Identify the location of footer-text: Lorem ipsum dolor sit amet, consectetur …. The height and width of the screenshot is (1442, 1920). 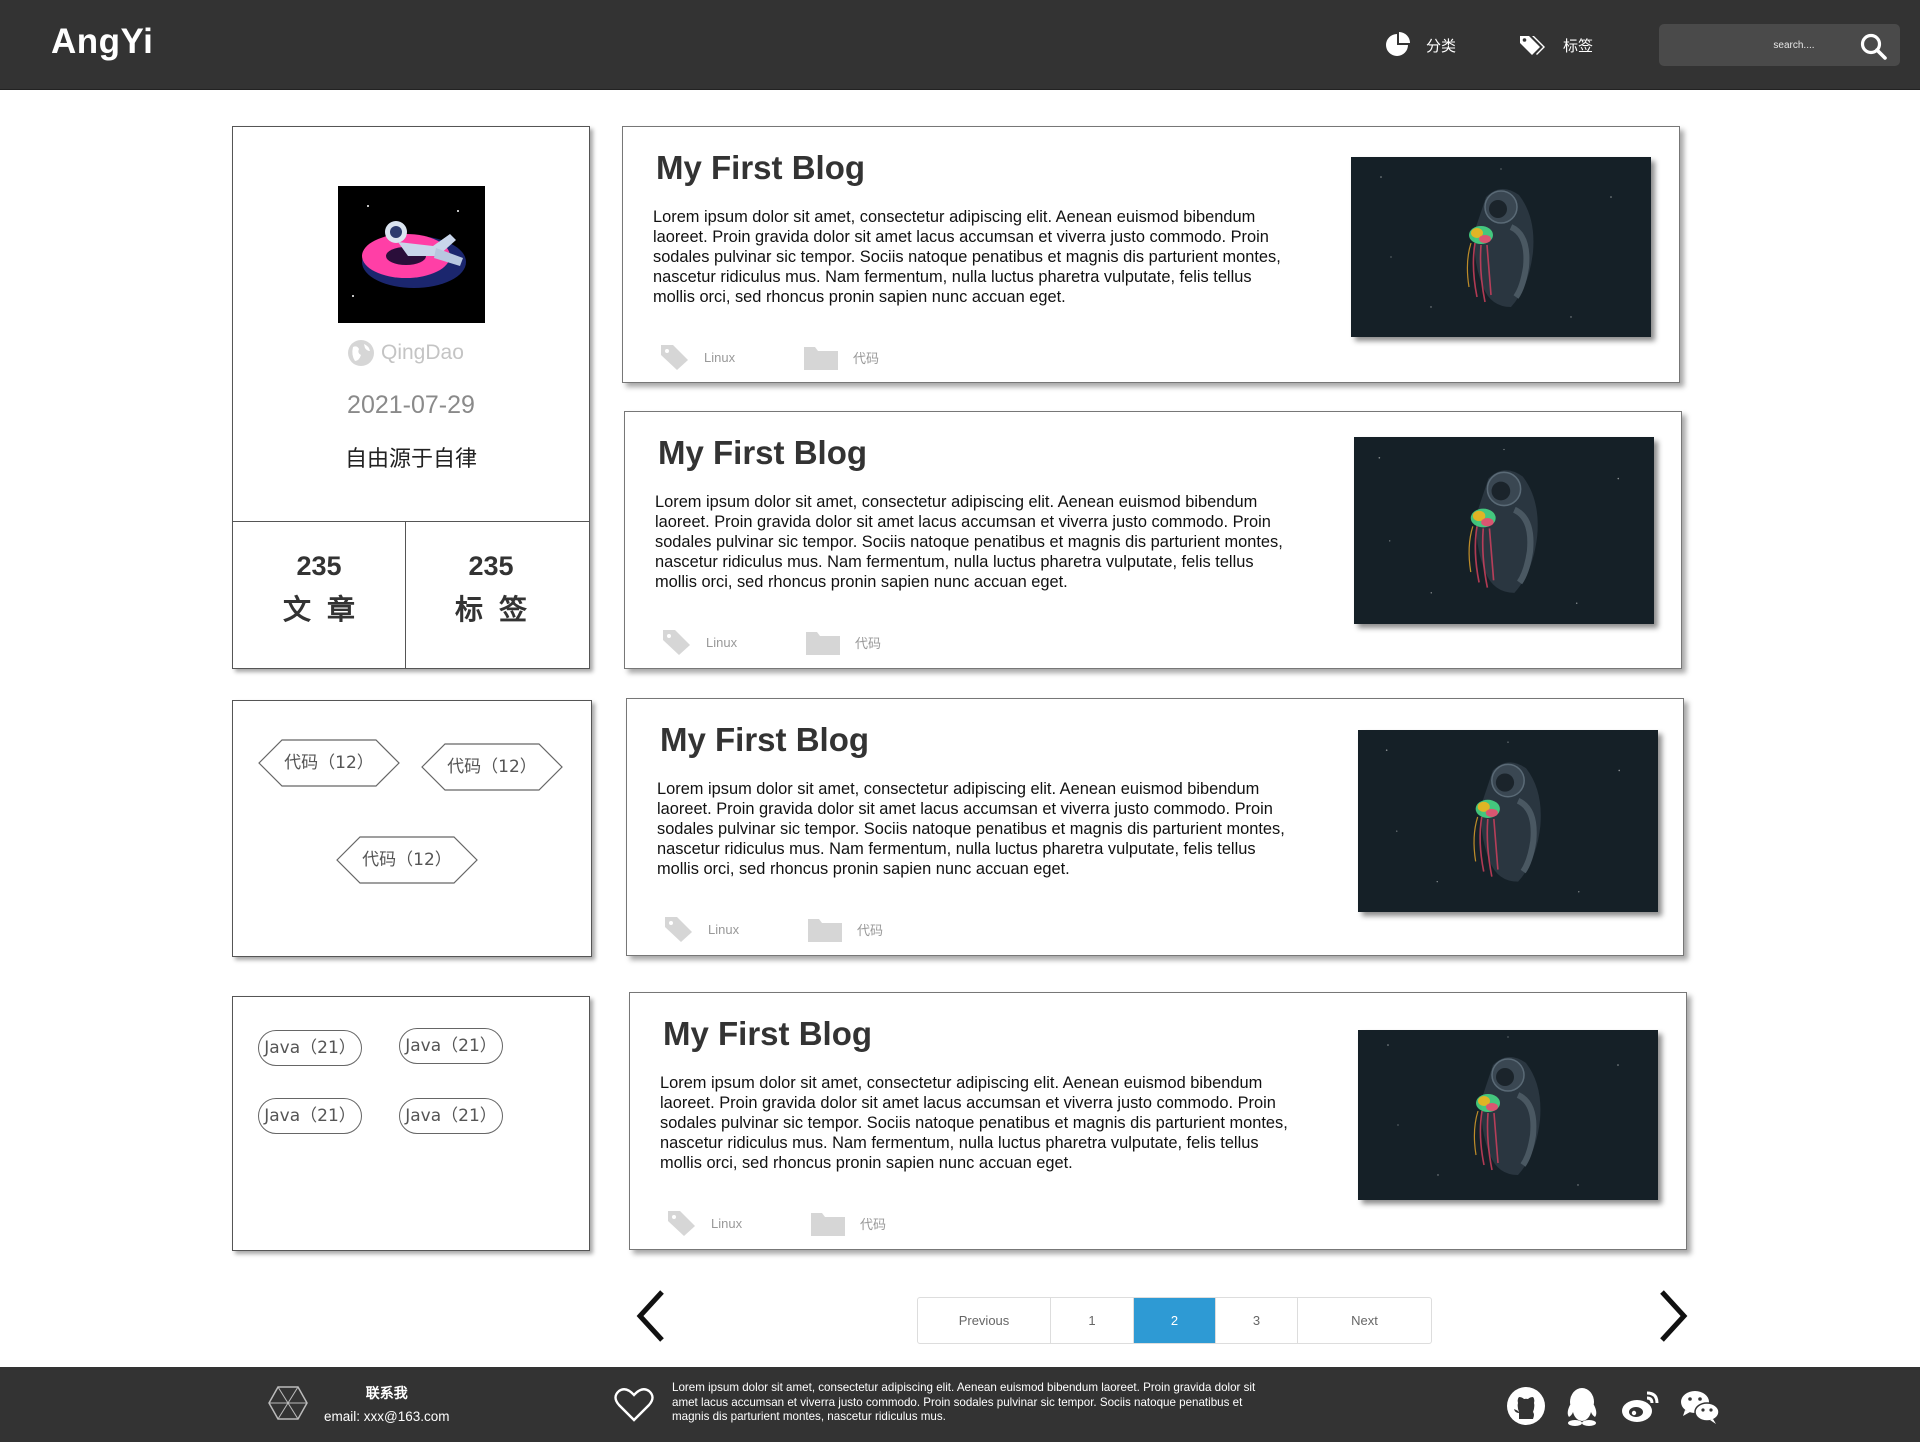
(964, 1402).